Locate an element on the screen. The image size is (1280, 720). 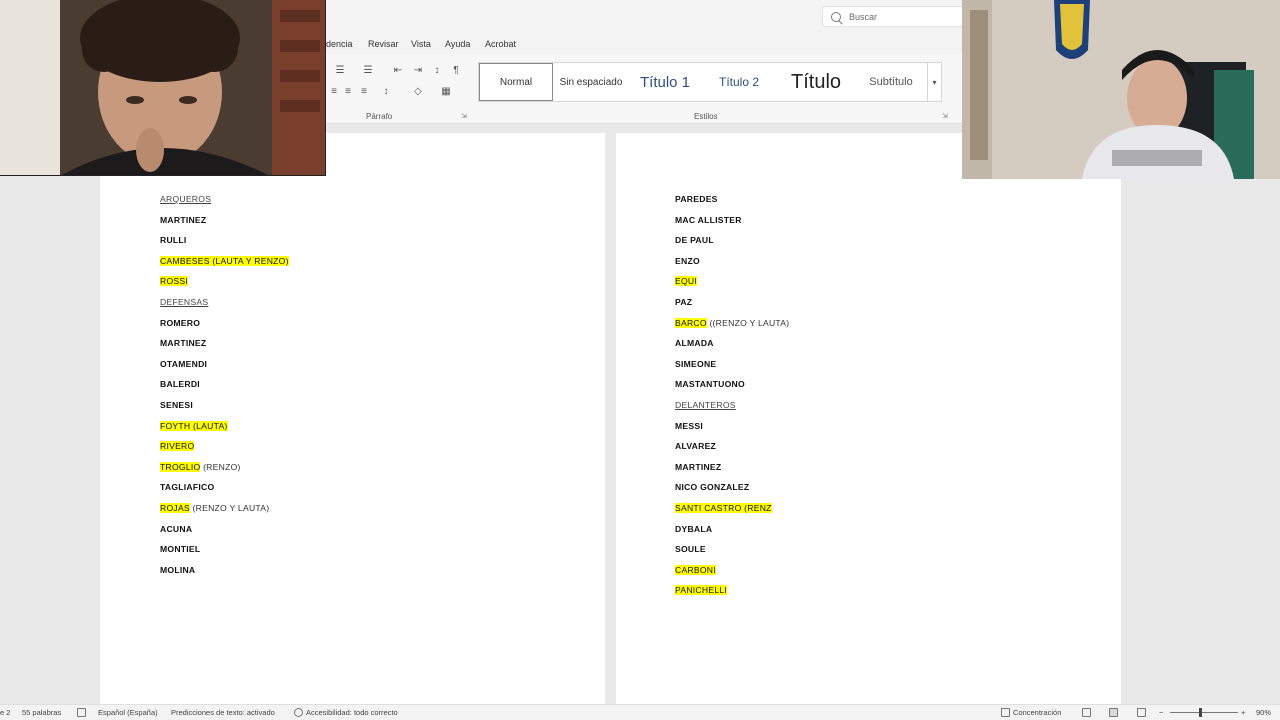
section-heading: ARQUEROS is located at coordinates (185, 199).